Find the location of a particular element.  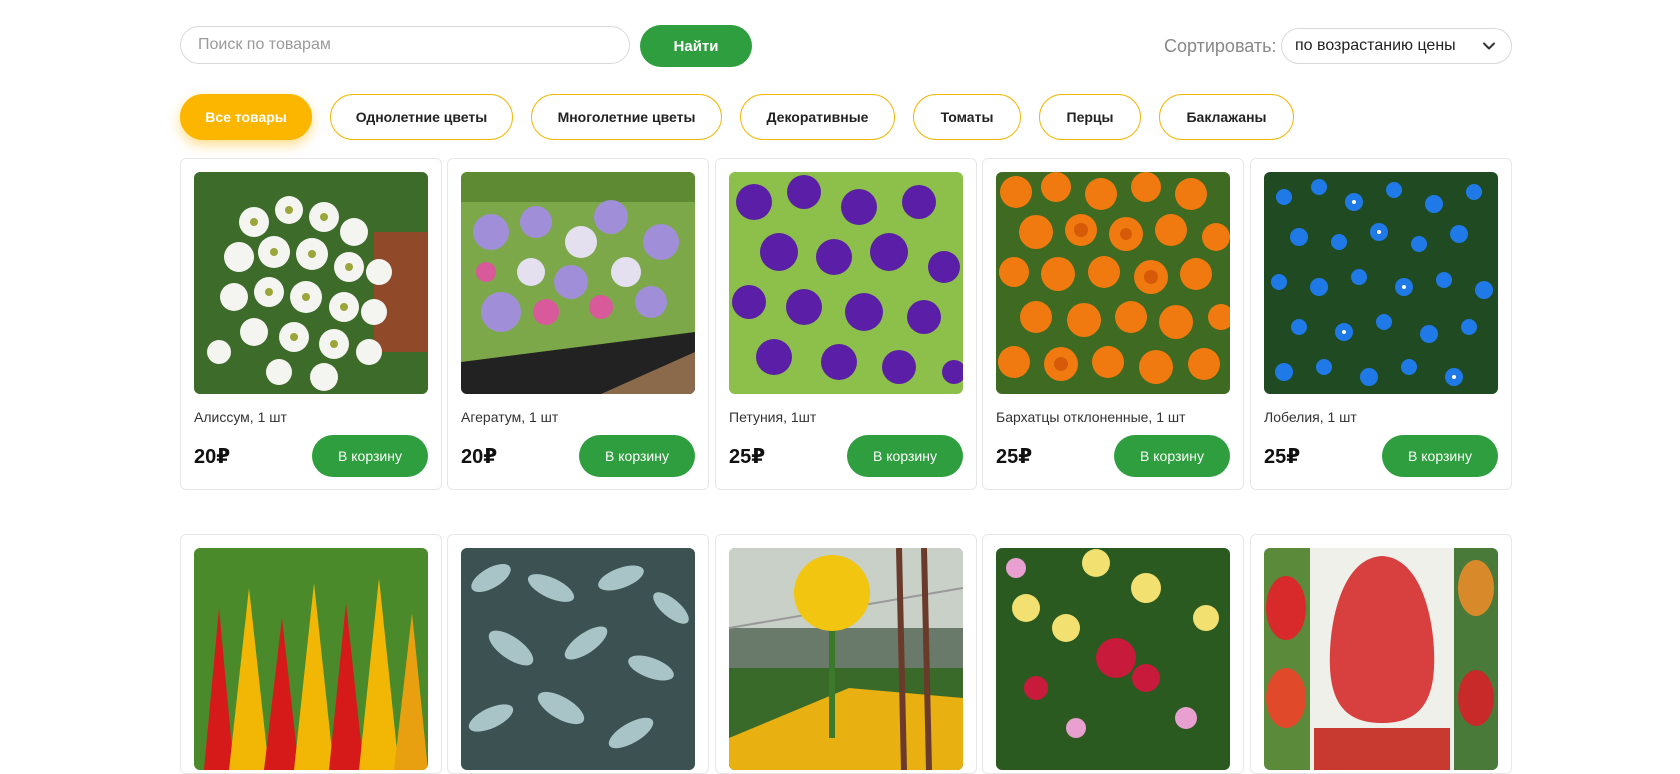

product-card: Лобелия, 1 шт 25₽ В корзину is located at coordinates (1381, 324).